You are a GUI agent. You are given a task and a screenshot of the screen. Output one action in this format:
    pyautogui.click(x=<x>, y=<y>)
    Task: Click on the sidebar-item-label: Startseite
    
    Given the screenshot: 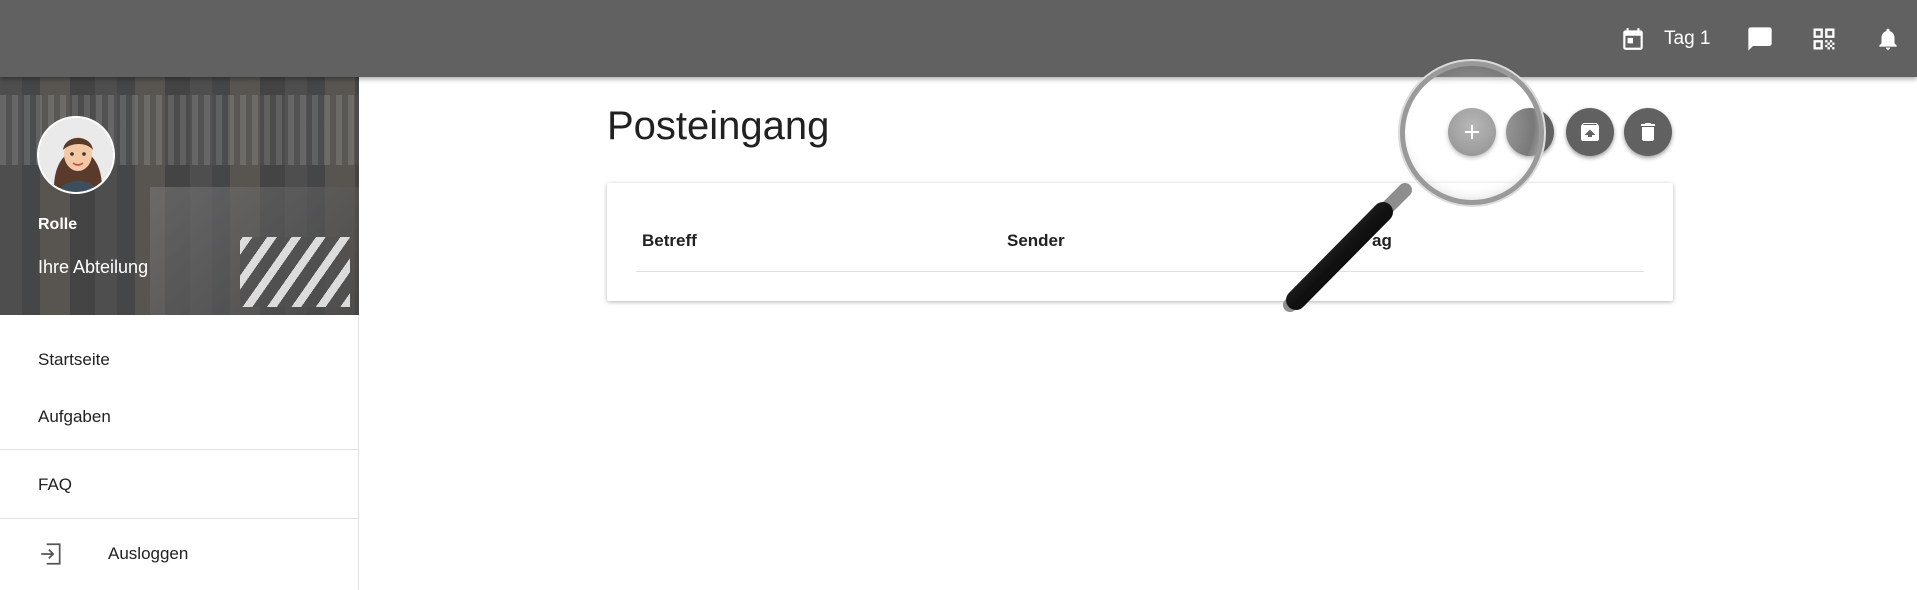 What is the action you would take?
    pyautogui.click(x=74, y=359)
    